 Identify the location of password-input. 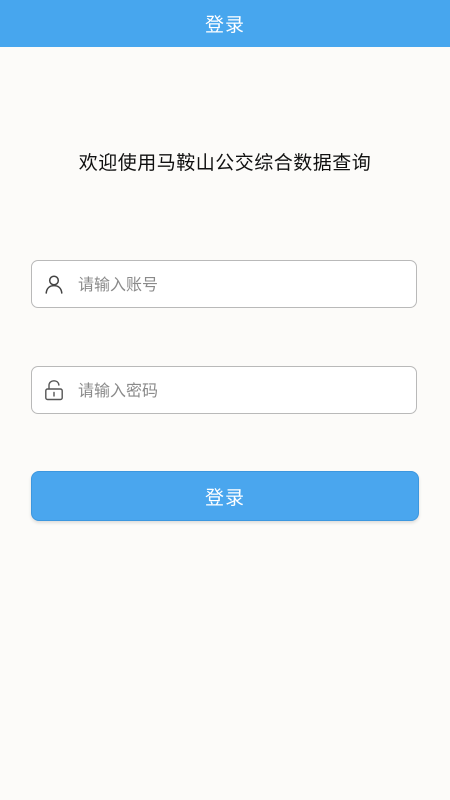
(228, 390).